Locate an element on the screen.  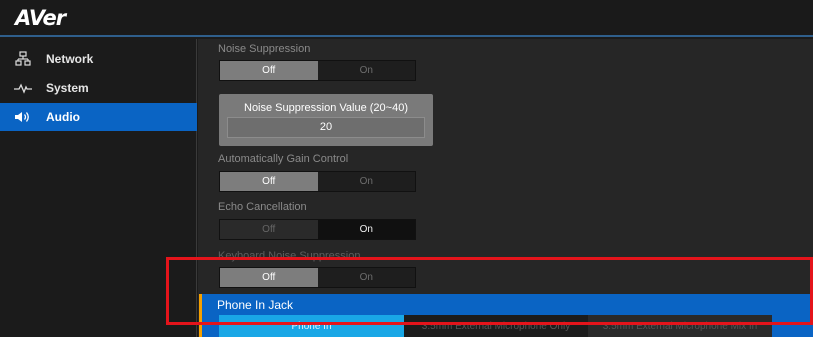
noise-suppression-on-option: On is located at coordinates (366, 70).